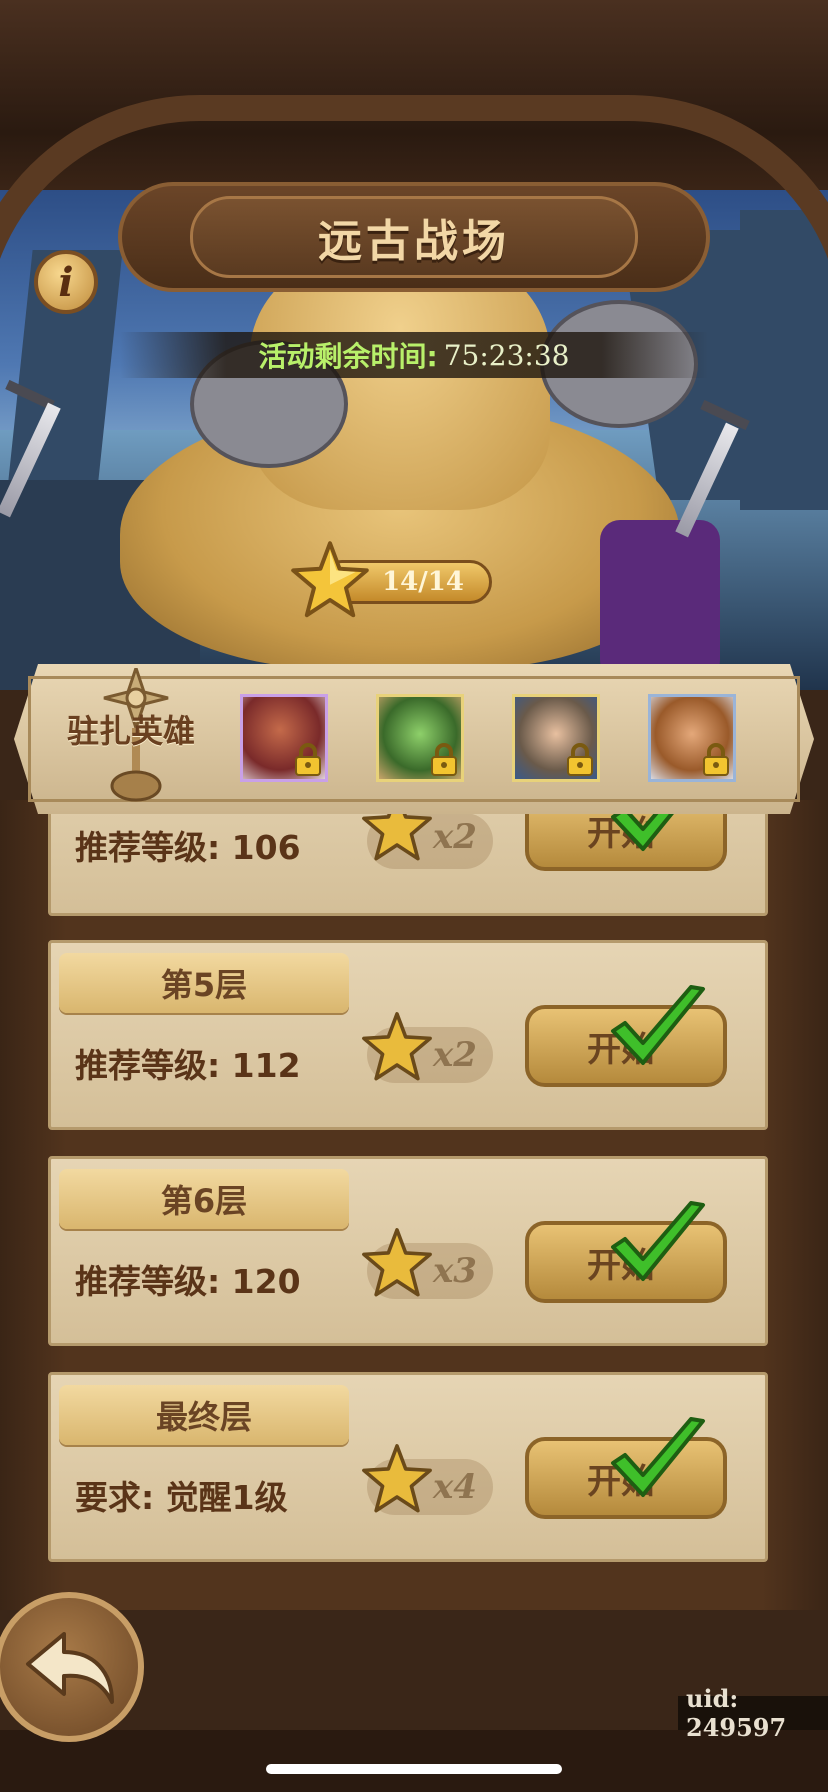 The height and width of the screenshot is (1792, 828). What do you see at coordinates (556, 738) in the screenshot?
I see `hero-slot-goggles-boy` at bounding box center [556, 738].